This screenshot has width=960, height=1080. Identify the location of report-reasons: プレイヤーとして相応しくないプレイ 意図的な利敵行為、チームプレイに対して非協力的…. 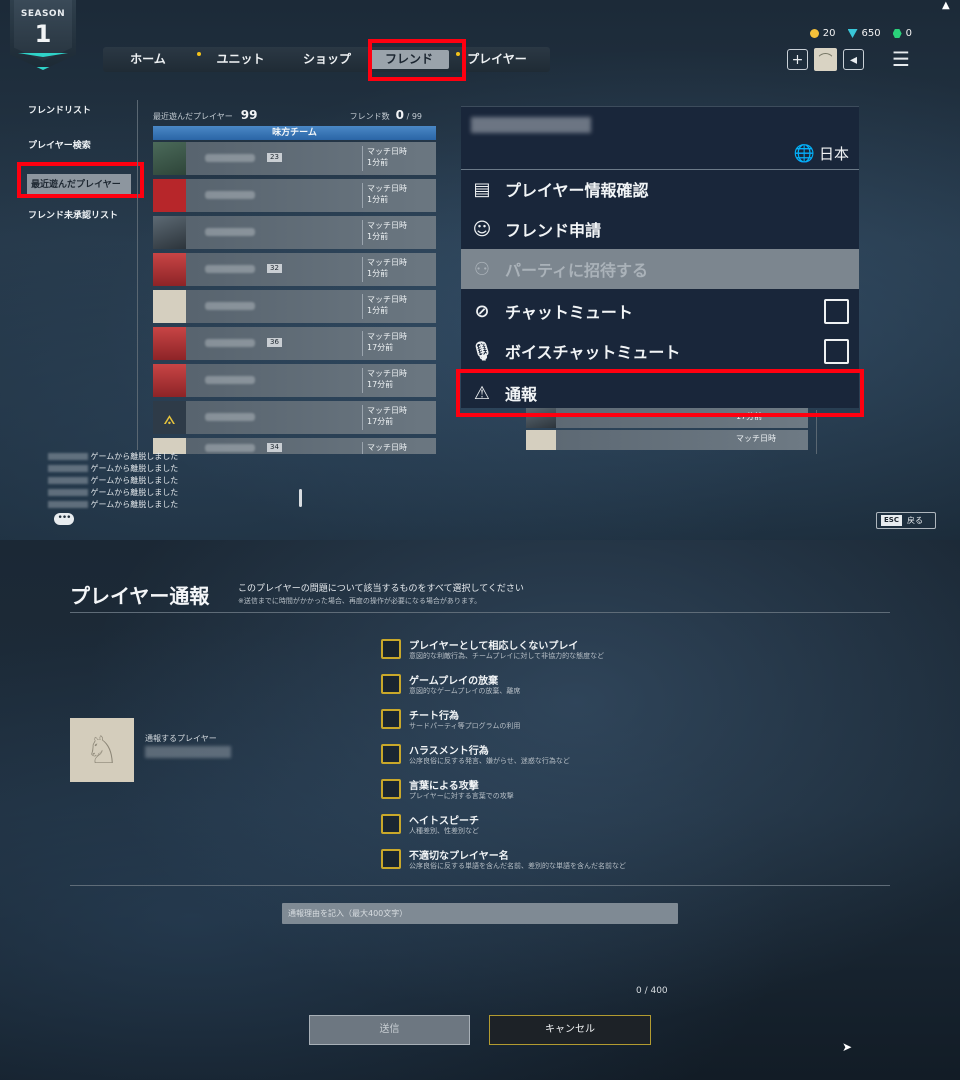
(591, 759).